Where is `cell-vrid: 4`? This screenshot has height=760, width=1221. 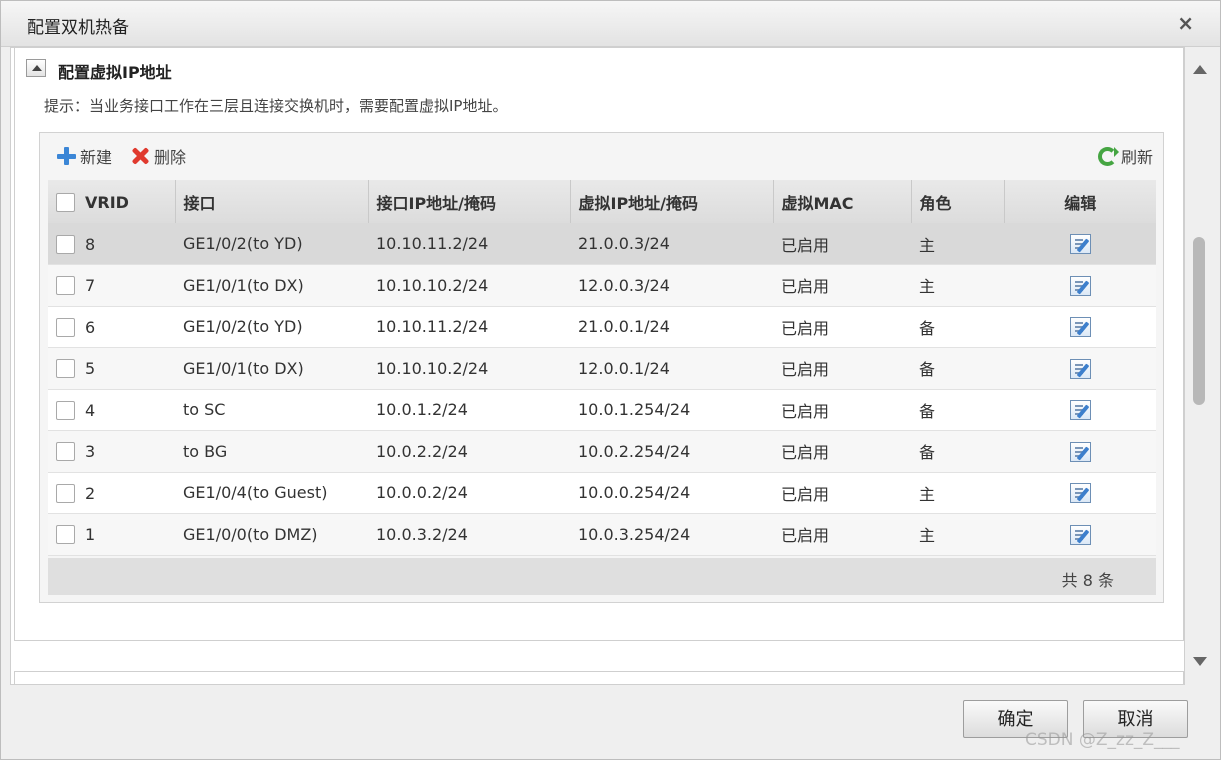
cell-vrid: 4 is located at coordinates (111, 410).